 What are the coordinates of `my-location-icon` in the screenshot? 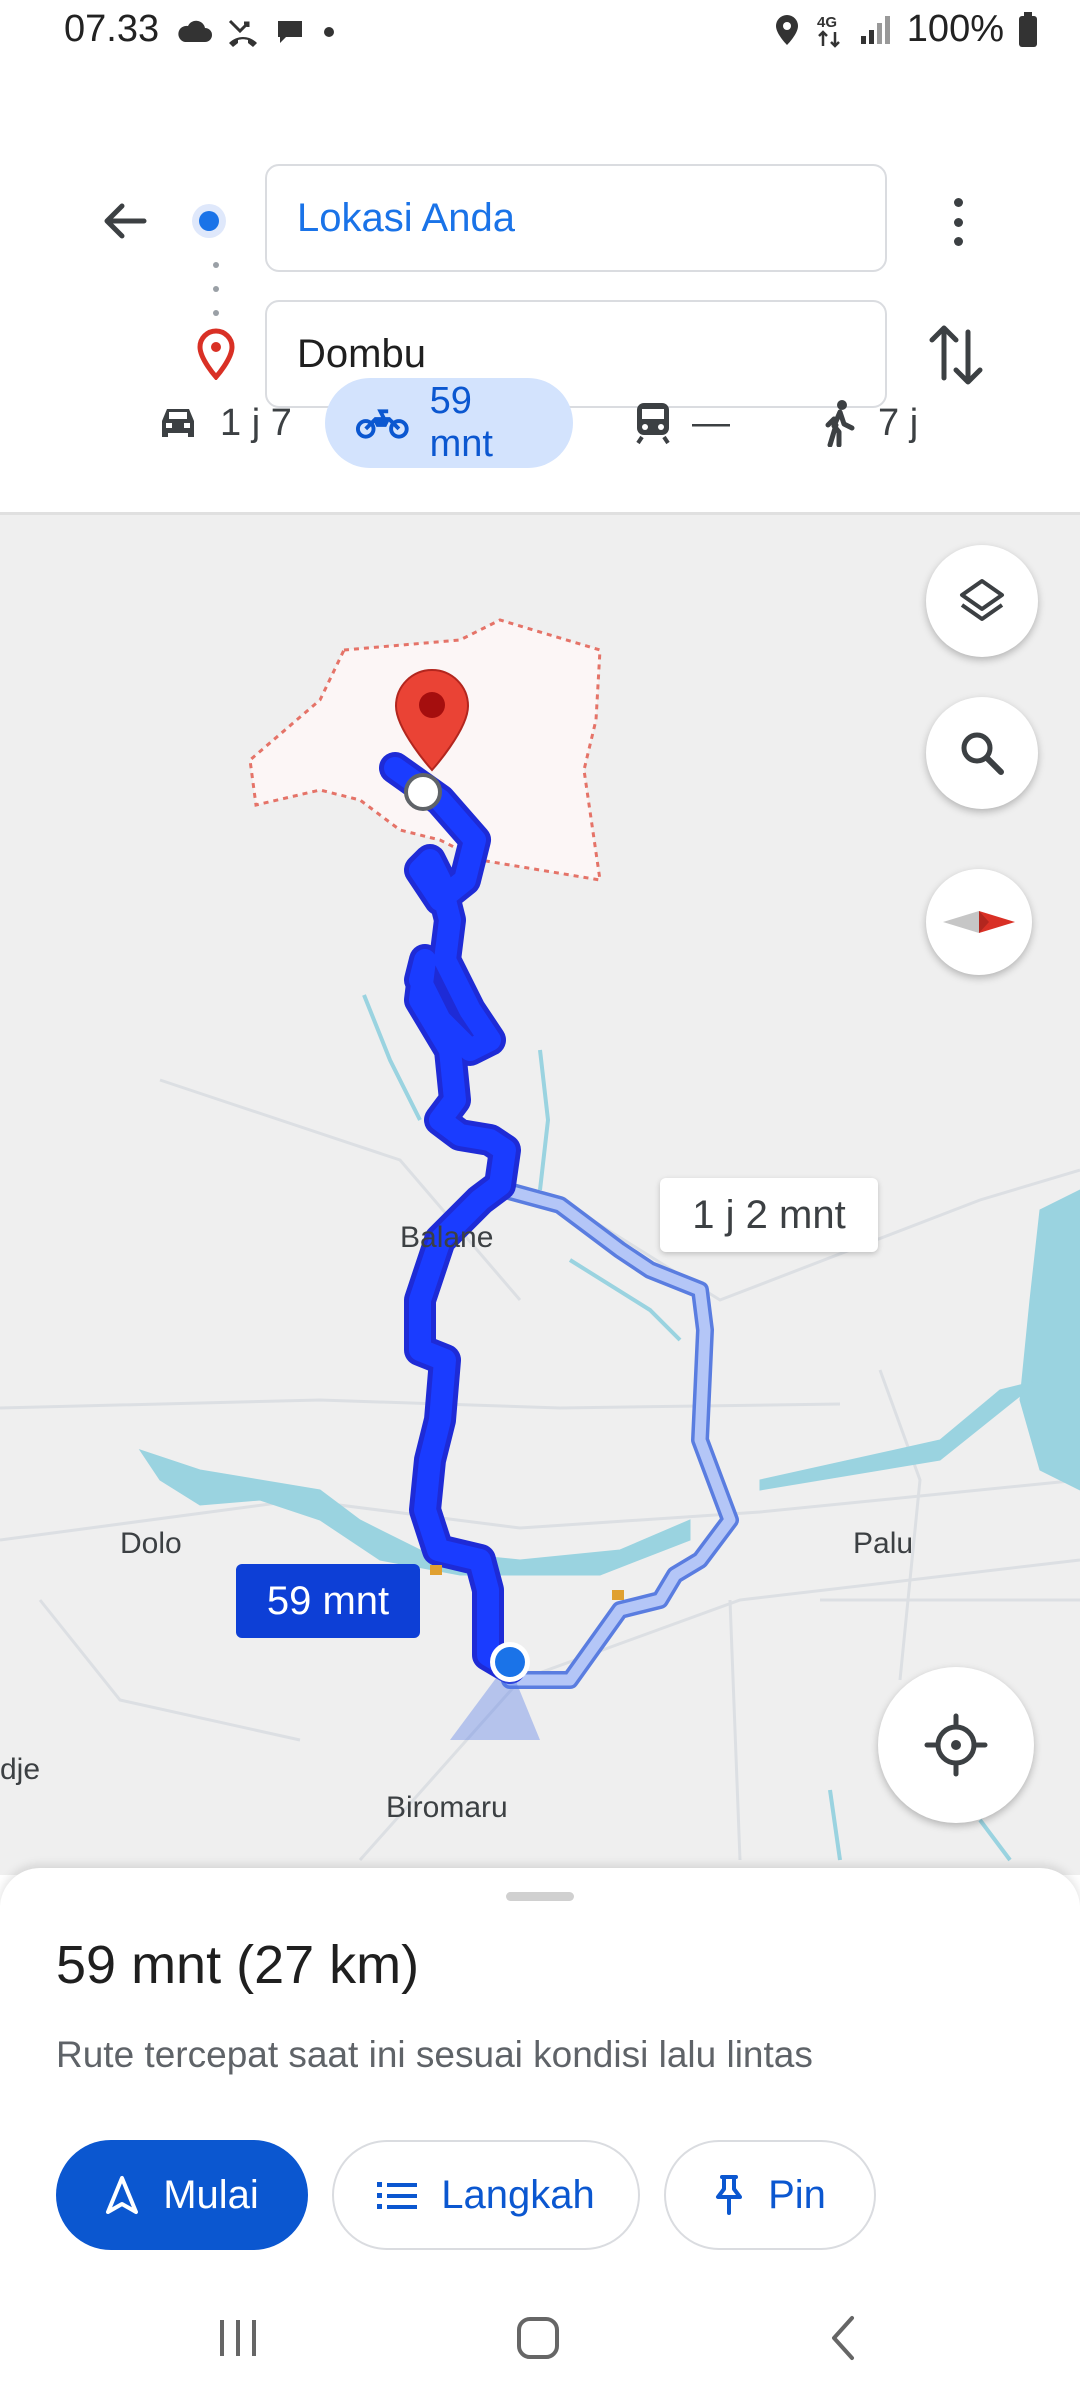 It's located at (956, 1745).